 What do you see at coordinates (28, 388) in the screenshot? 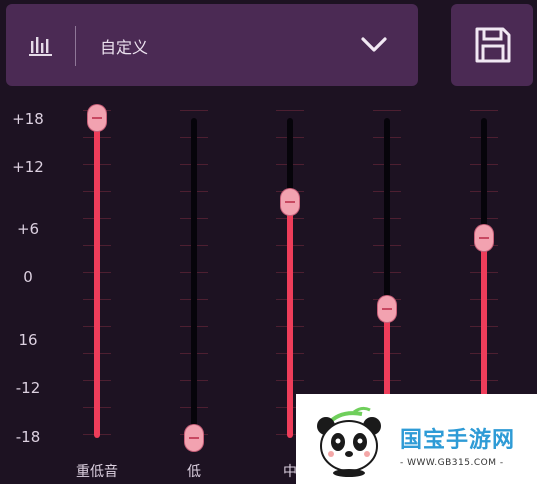
I see `db-scale-label: -12` at bounding box center [28, 388].